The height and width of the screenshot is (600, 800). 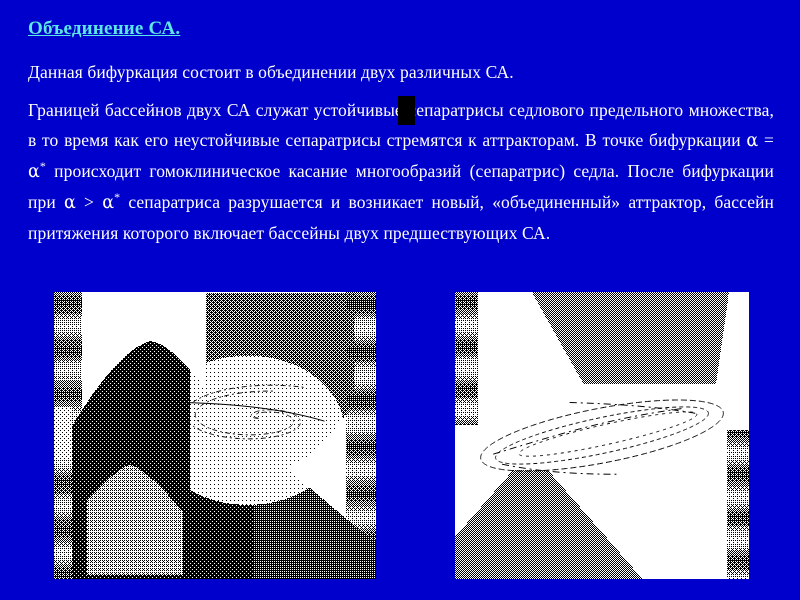 I want to click on page-title: Объединение СА., so click(x=104, y=28).